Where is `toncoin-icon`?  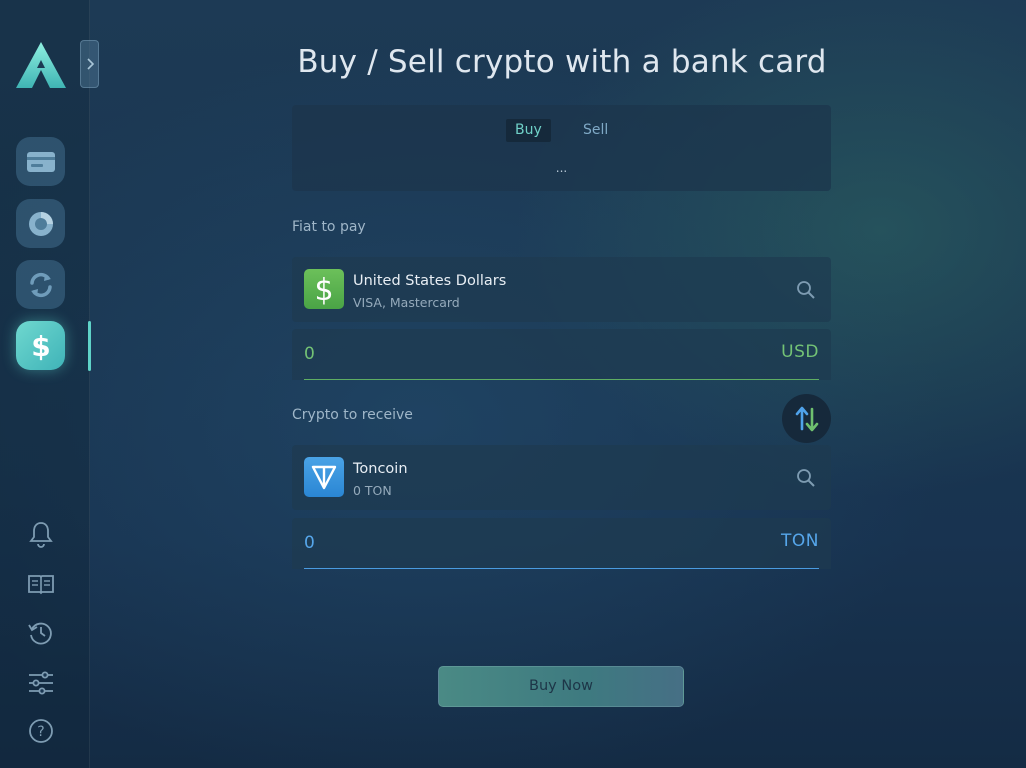
toncoin-icon is located at coordinates (324, 477).